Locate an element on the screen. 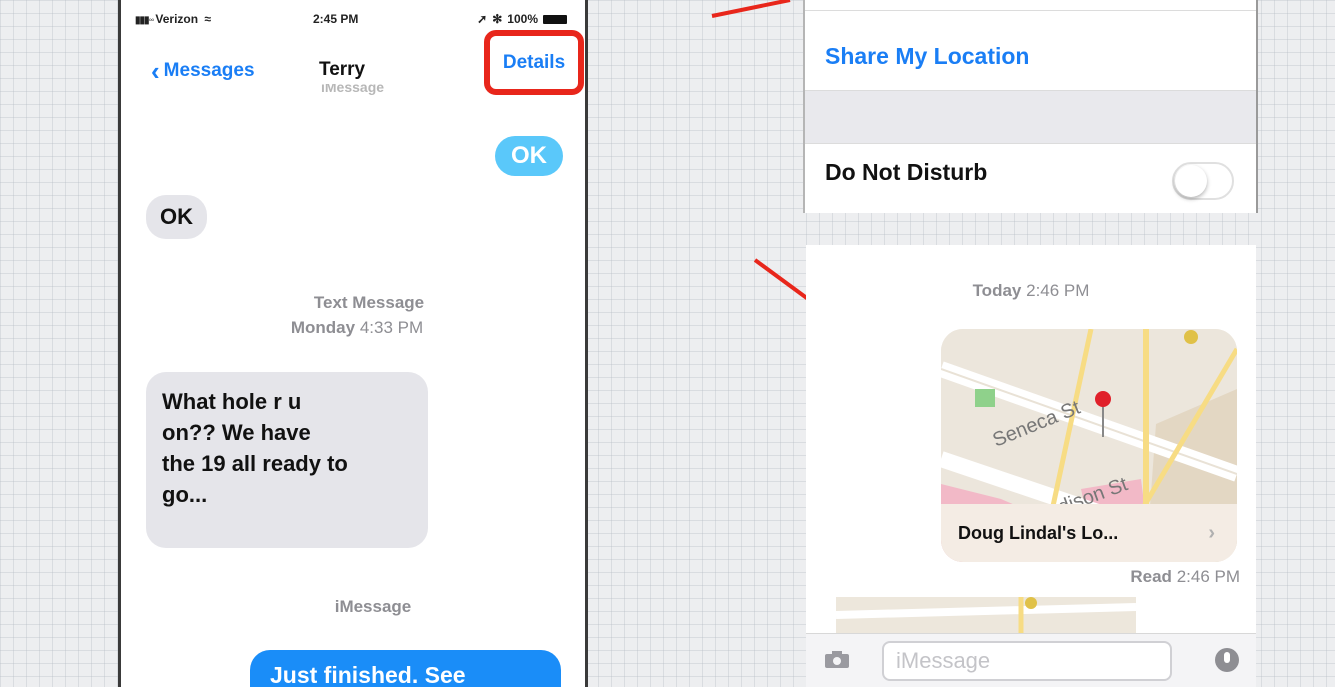  map-caption: Doug Lindal's Lo... › is located at coordinates (1089, 533).